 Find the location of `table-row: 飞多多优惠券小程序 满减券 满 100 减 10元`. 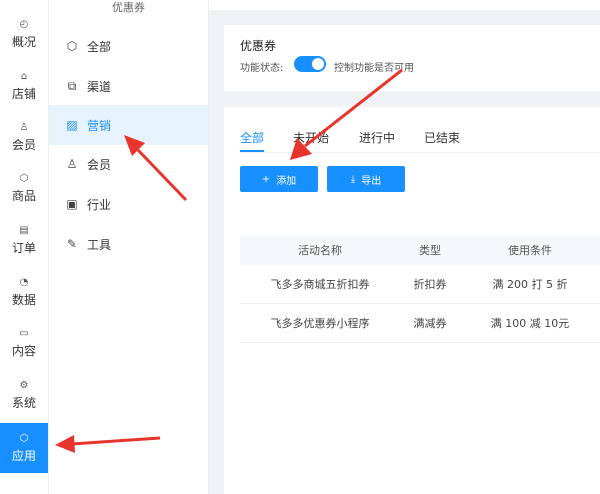

table-row: 飞多多优惠券小程序 满减券 满 100 减 10元 is located at coordinates (420, 323).